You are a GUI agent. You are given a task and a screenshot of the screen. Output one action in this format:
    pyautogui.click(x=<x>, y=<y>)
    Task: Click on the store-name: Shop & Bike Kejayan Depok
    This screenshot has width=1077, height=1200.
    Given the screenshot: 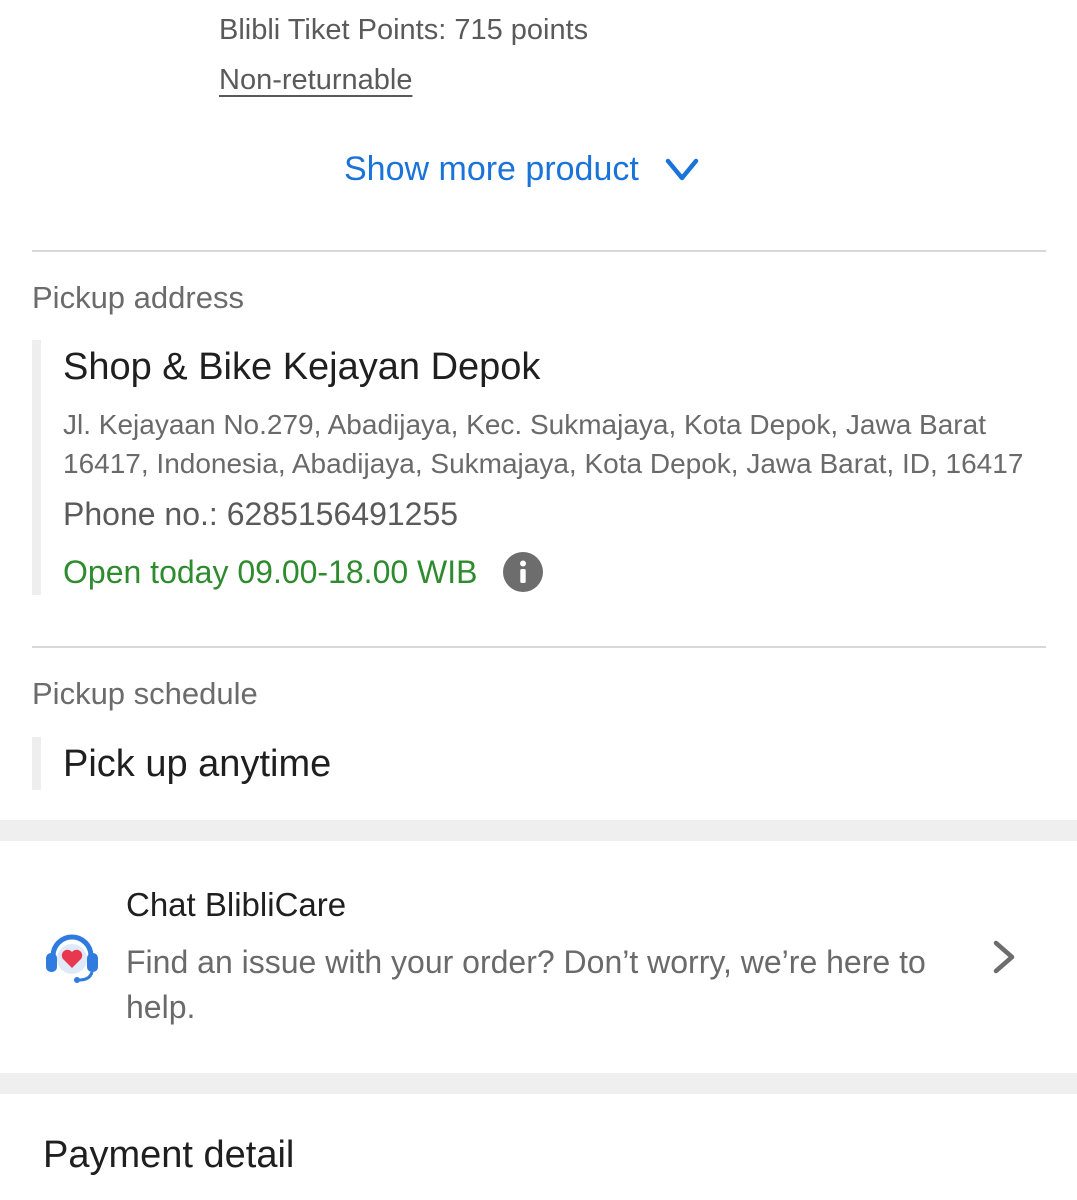 What is the action you would take?
    pyautogui.click(x=302, y=367)
    